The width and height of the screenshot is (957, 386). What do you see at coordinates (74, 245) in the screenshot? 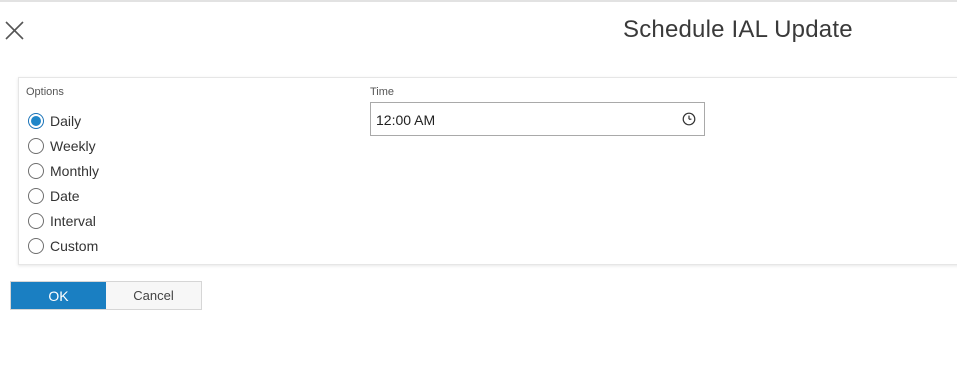
I see `radio-label-custom: Custom` at bounding box center [74, 245].